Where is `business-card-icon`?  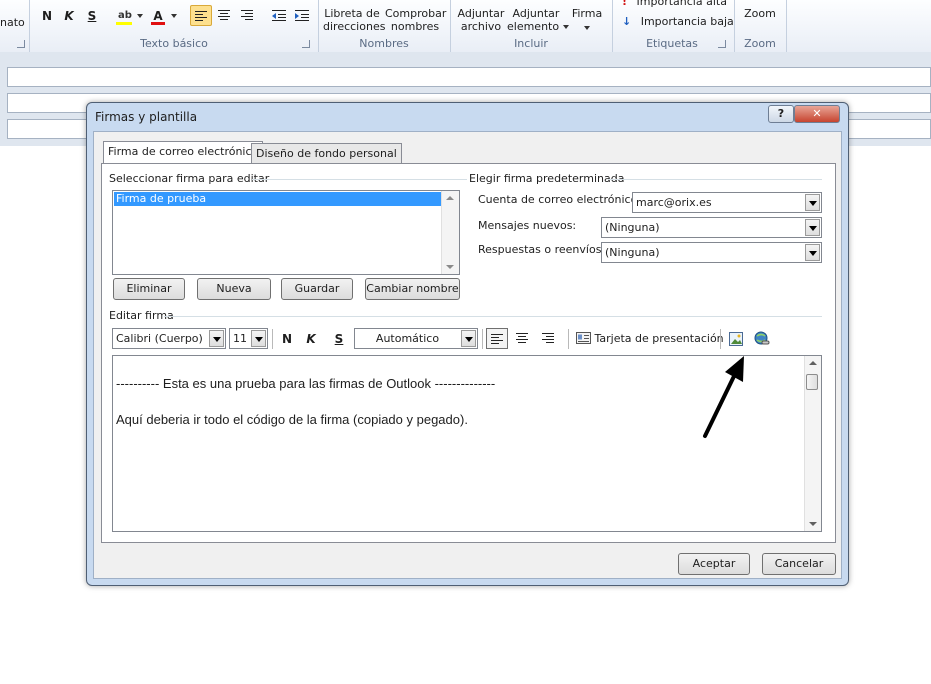 business-card-icon is located at coordinates (583, 338).